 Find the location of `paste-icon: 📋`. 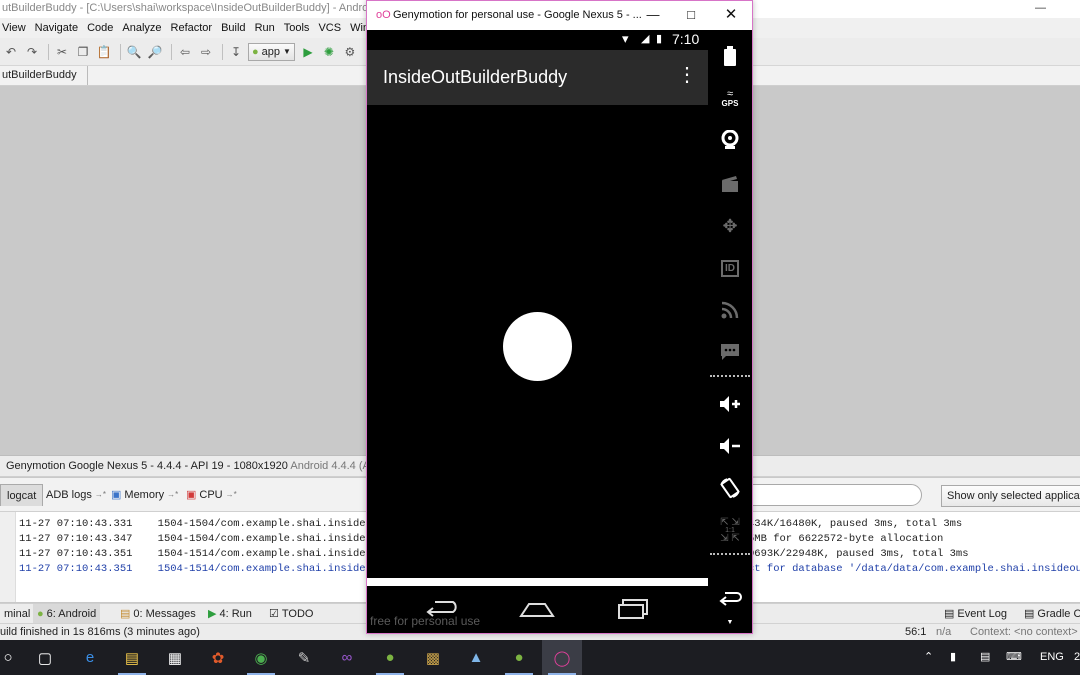

paste-icon: 📋 is located at coordinates (104, 52).